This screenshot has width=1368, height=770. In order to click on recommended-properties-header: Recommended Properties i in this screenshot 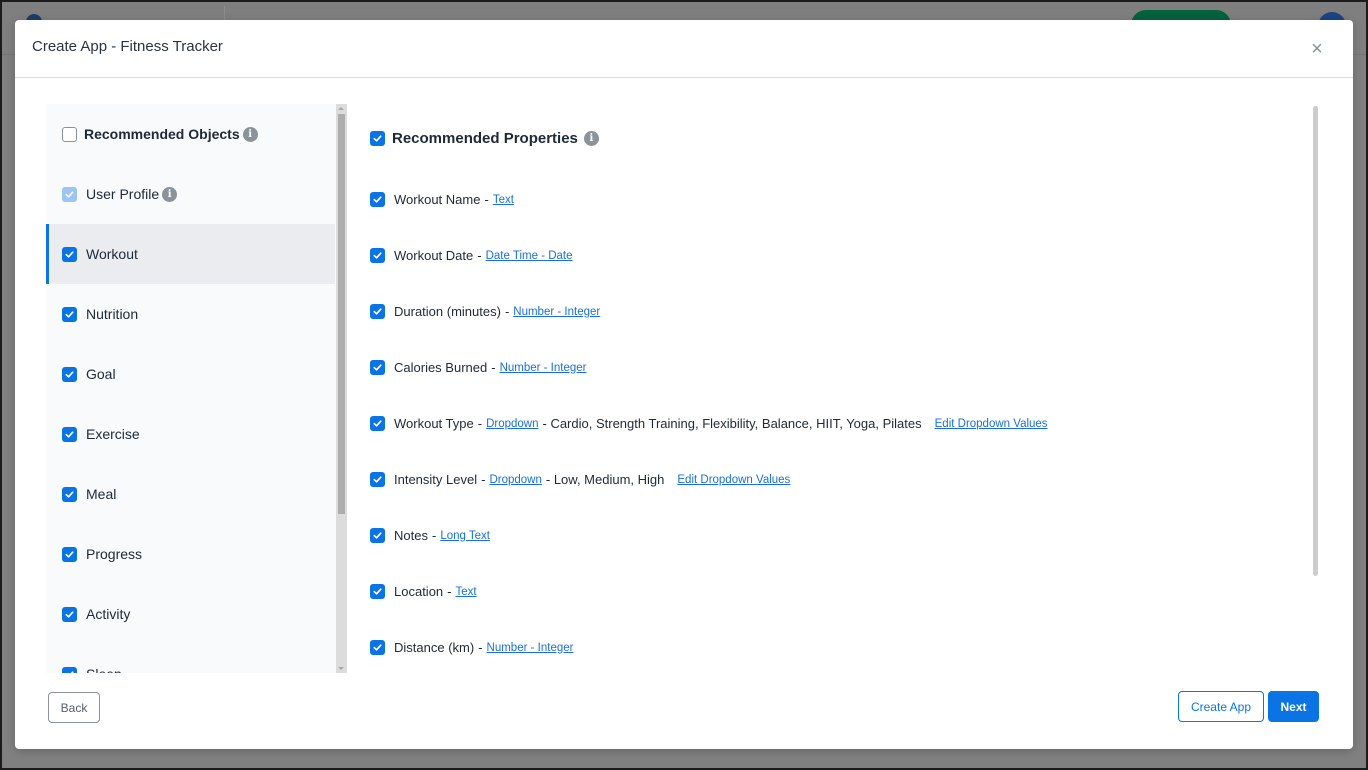, I will do `click(484, 138)`.